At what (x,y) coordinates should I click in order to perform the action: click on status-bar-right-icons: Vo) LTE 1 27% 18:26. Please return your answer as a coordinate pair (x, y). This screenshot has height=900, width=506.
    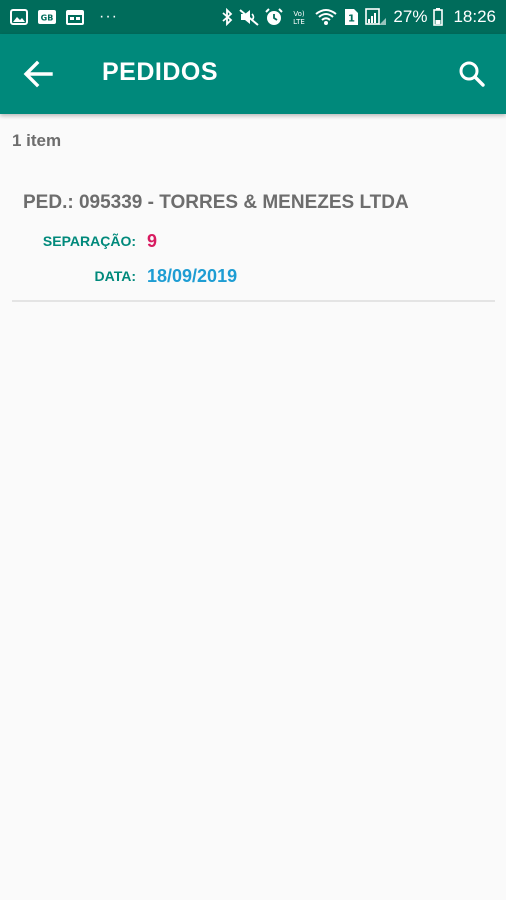
    Looking at the image, I should click on (358, 17).